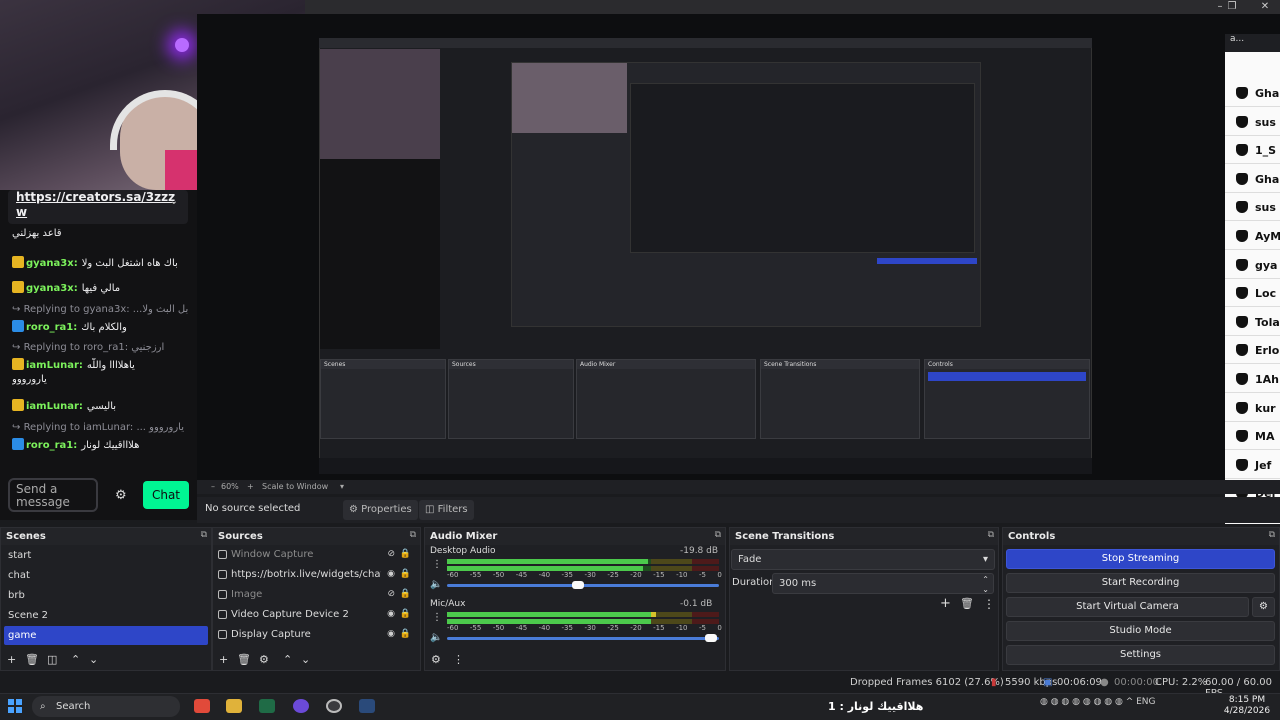 The width and height of the screenshot is (1280, 720). Describe the element at coordinates (301, 706) in the screenshot. I see `discord-icon` at that location.